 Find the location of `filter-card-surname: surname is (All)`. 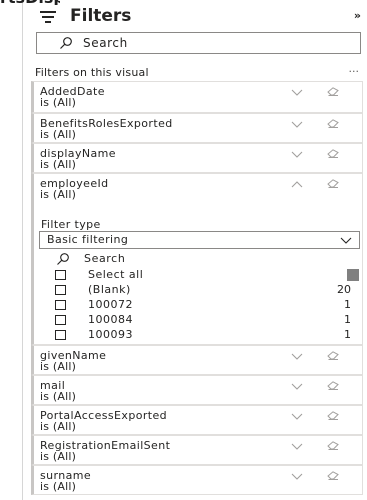

filter-card-surname: surname is (All) is located at coordinates (197, 480).